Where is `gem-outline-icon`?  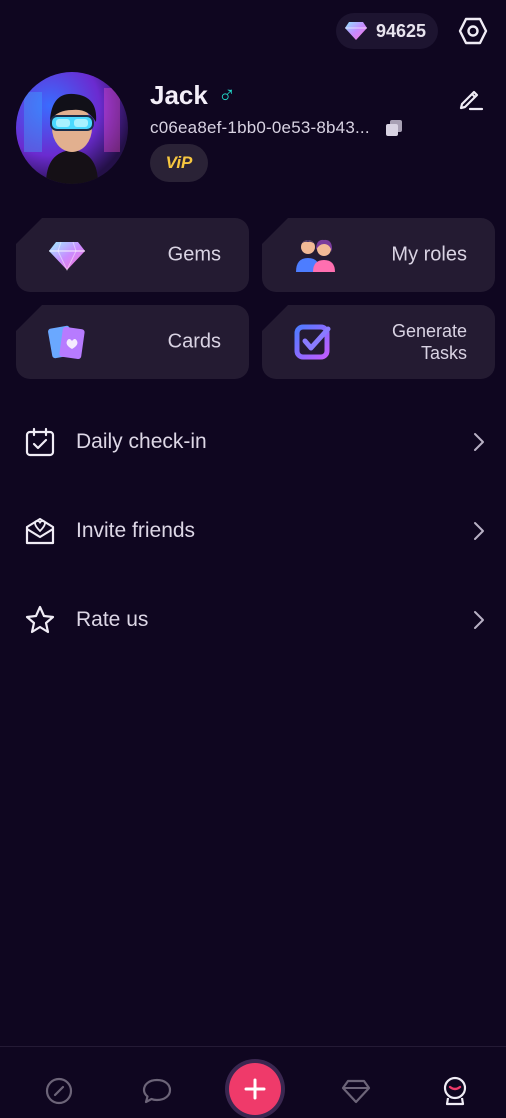 gem-outline-icon is located at coordinates (356, 1091).